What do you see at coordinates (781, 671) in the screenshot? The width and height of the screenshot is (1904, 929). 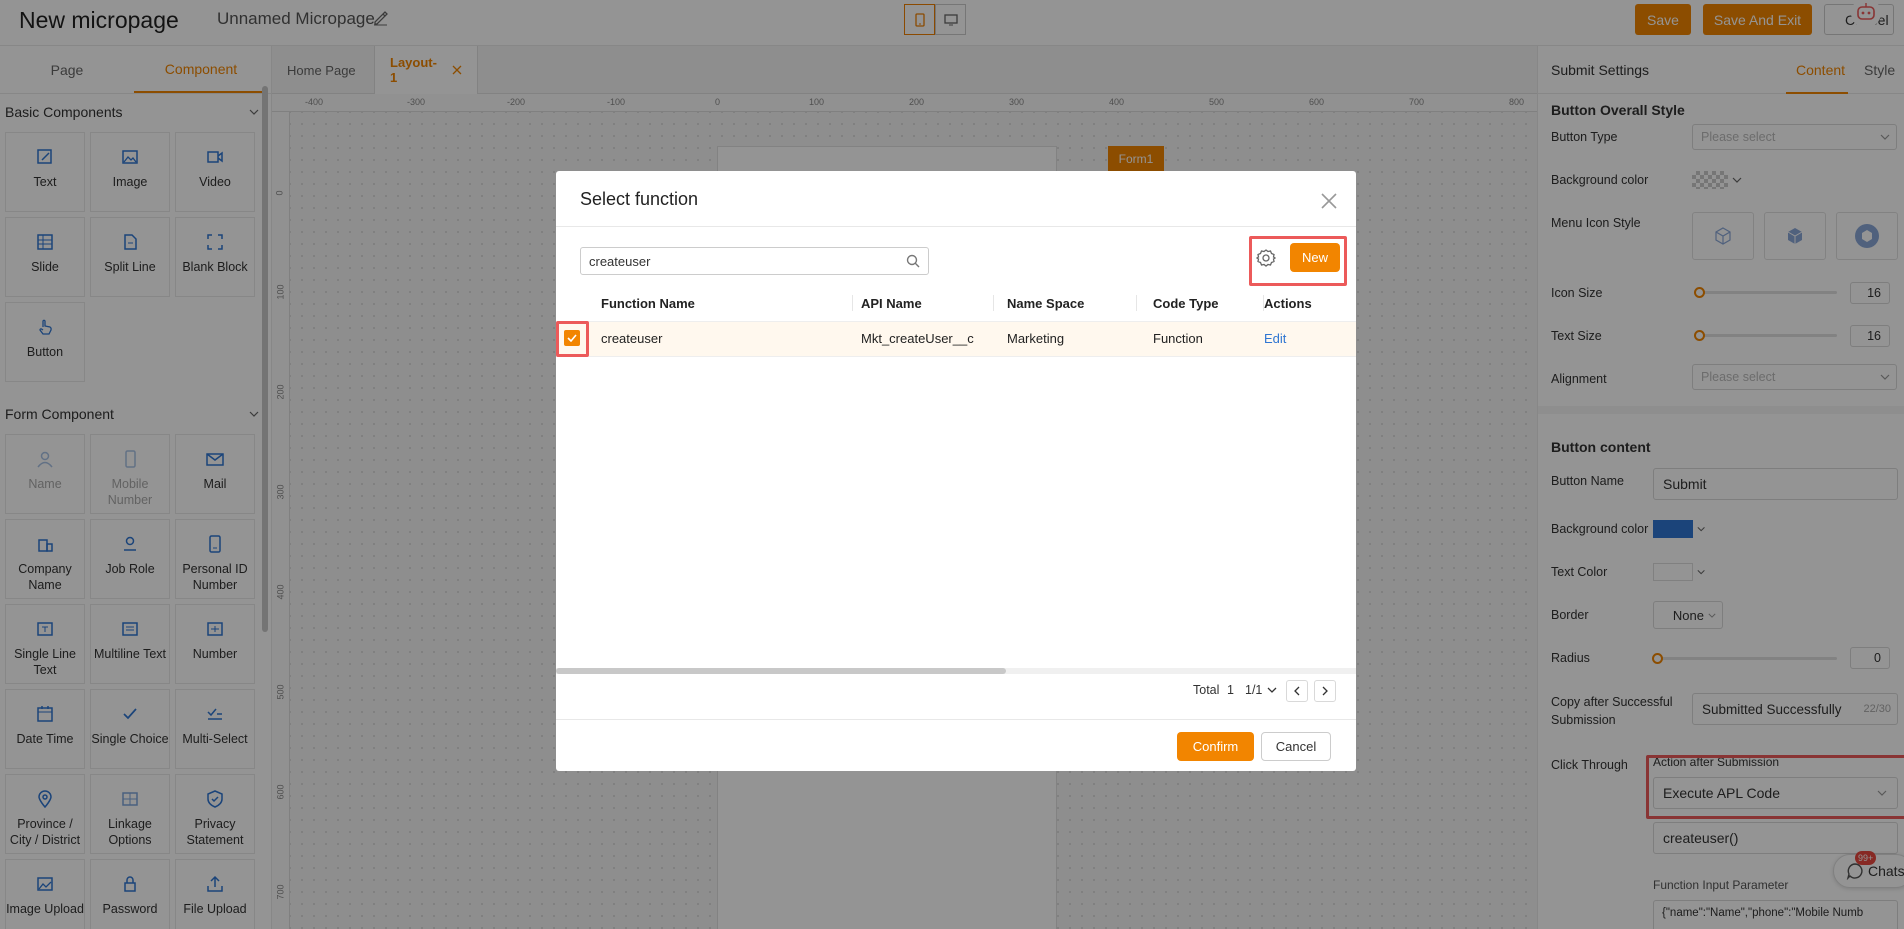 I see `scrollbar-thumb` at bounding box center [781, 671].